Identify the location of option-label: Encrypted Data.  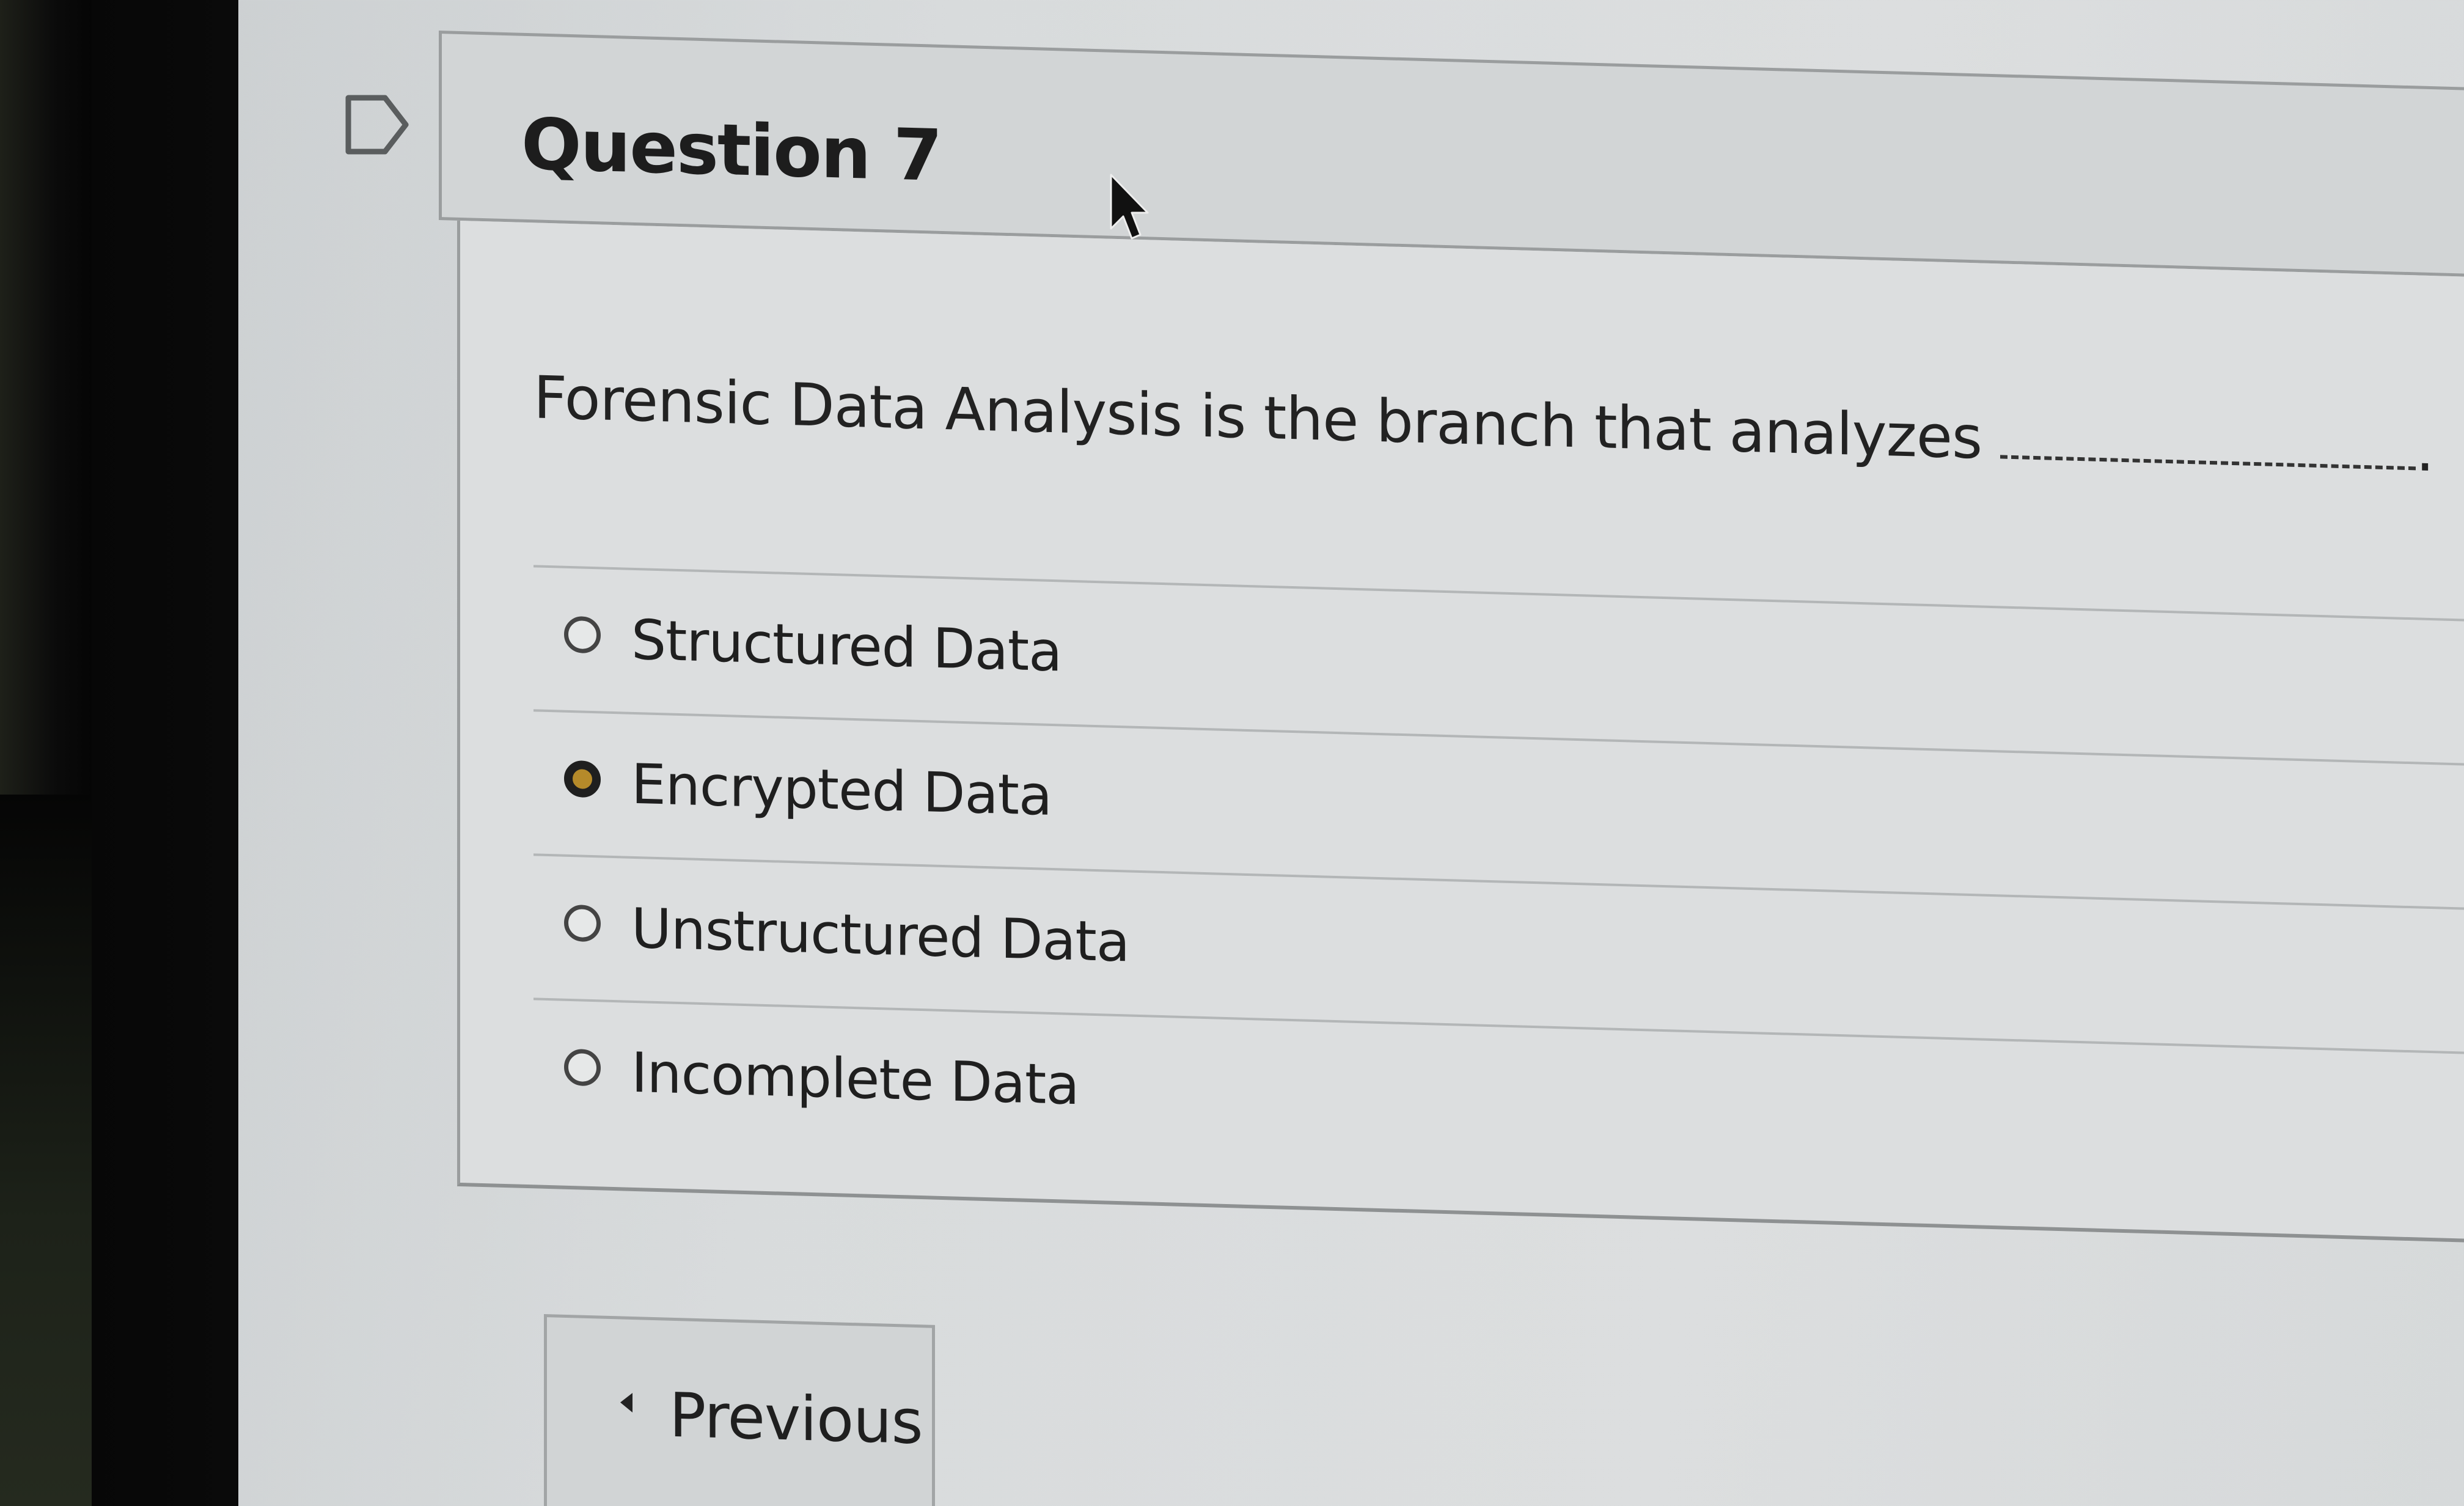
(842, 790).